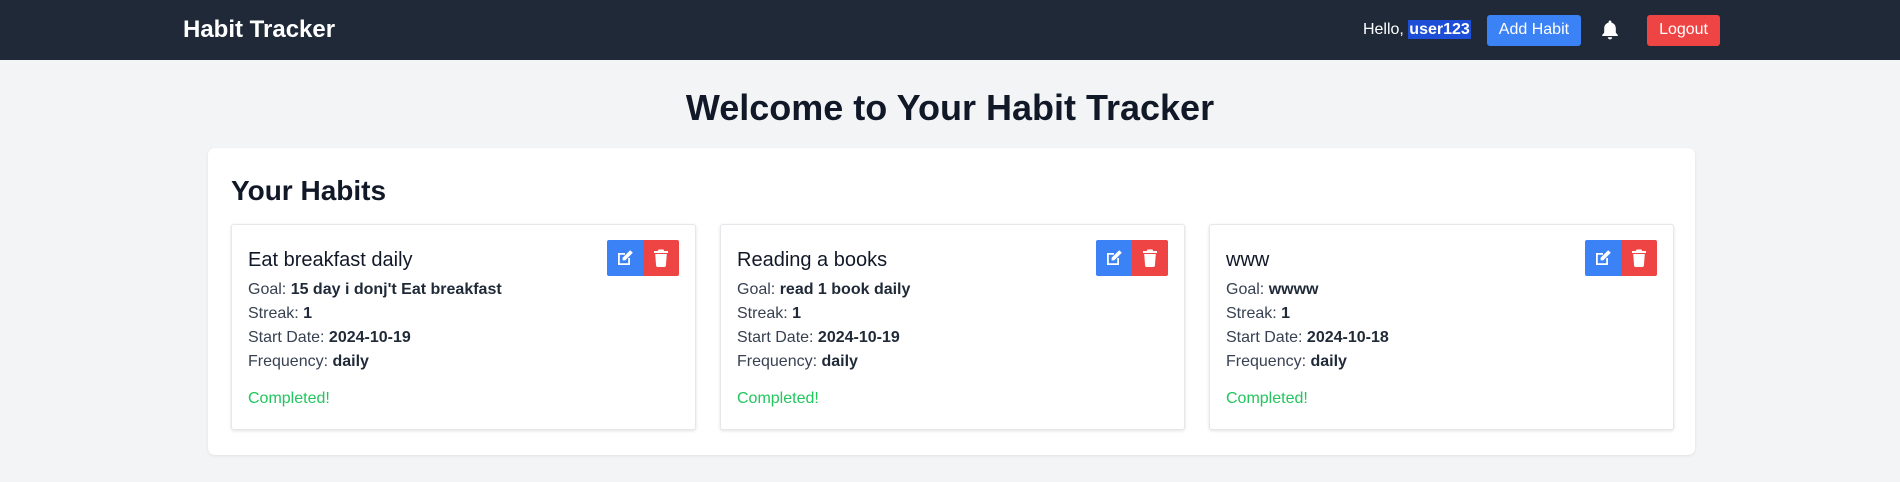  I want to click on bell-icon, so click(1610, 30).